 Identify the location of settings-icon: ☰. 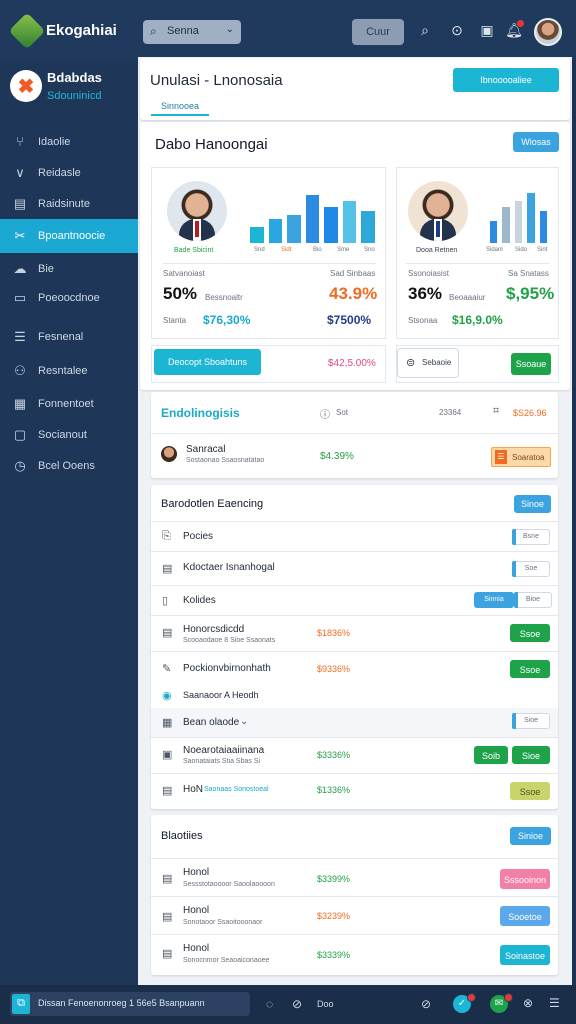
(554, 1003).